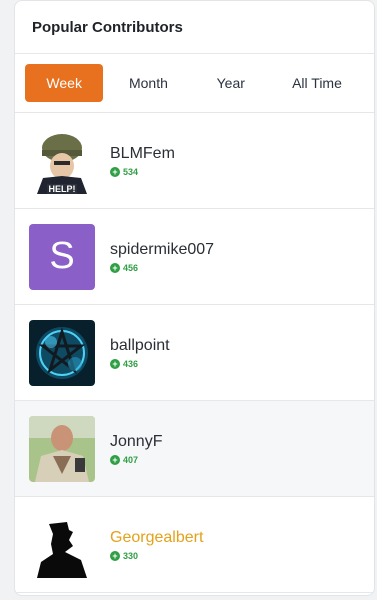 The image size is (377, 600). I want to click on contributor-name: ballpoint, so click(140, 346).